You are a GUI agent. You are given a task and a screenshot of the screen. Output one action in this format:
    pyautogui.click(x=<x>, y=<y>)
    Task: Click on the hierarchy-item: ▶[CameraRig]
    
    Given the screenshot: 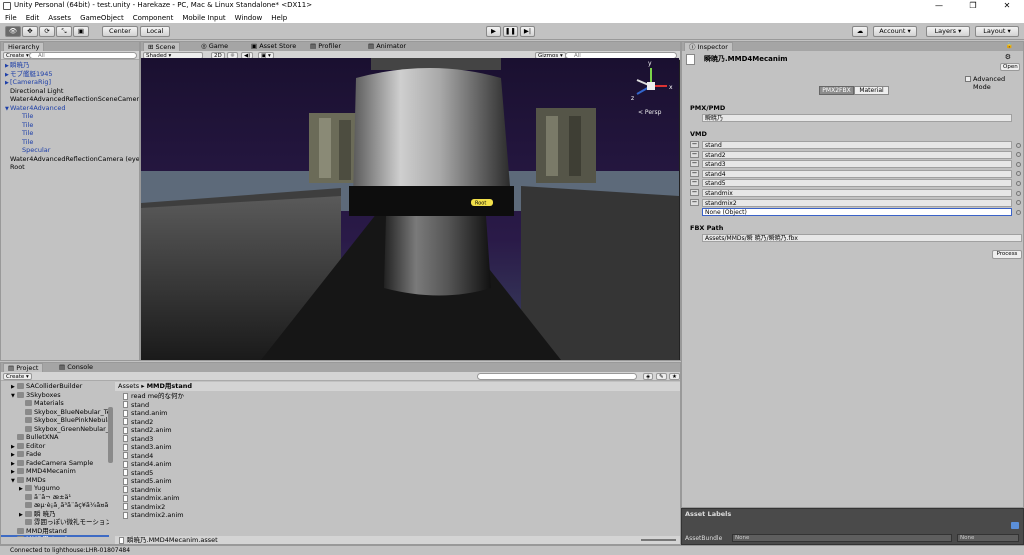 What is the action you would take?
    pyautogui.click(x=70, y=82)
    